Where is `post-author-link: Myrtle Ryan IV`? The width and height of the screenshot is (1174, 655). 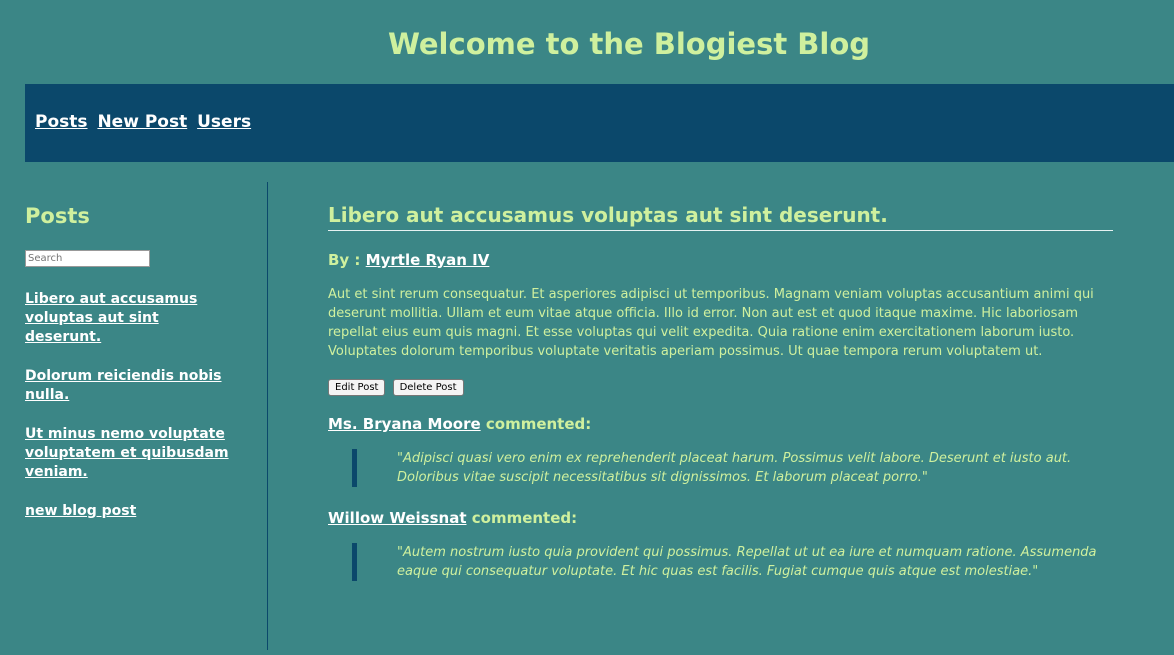 post-author-link: Myrtle Ryan IV is located at coordinates (428, 260).